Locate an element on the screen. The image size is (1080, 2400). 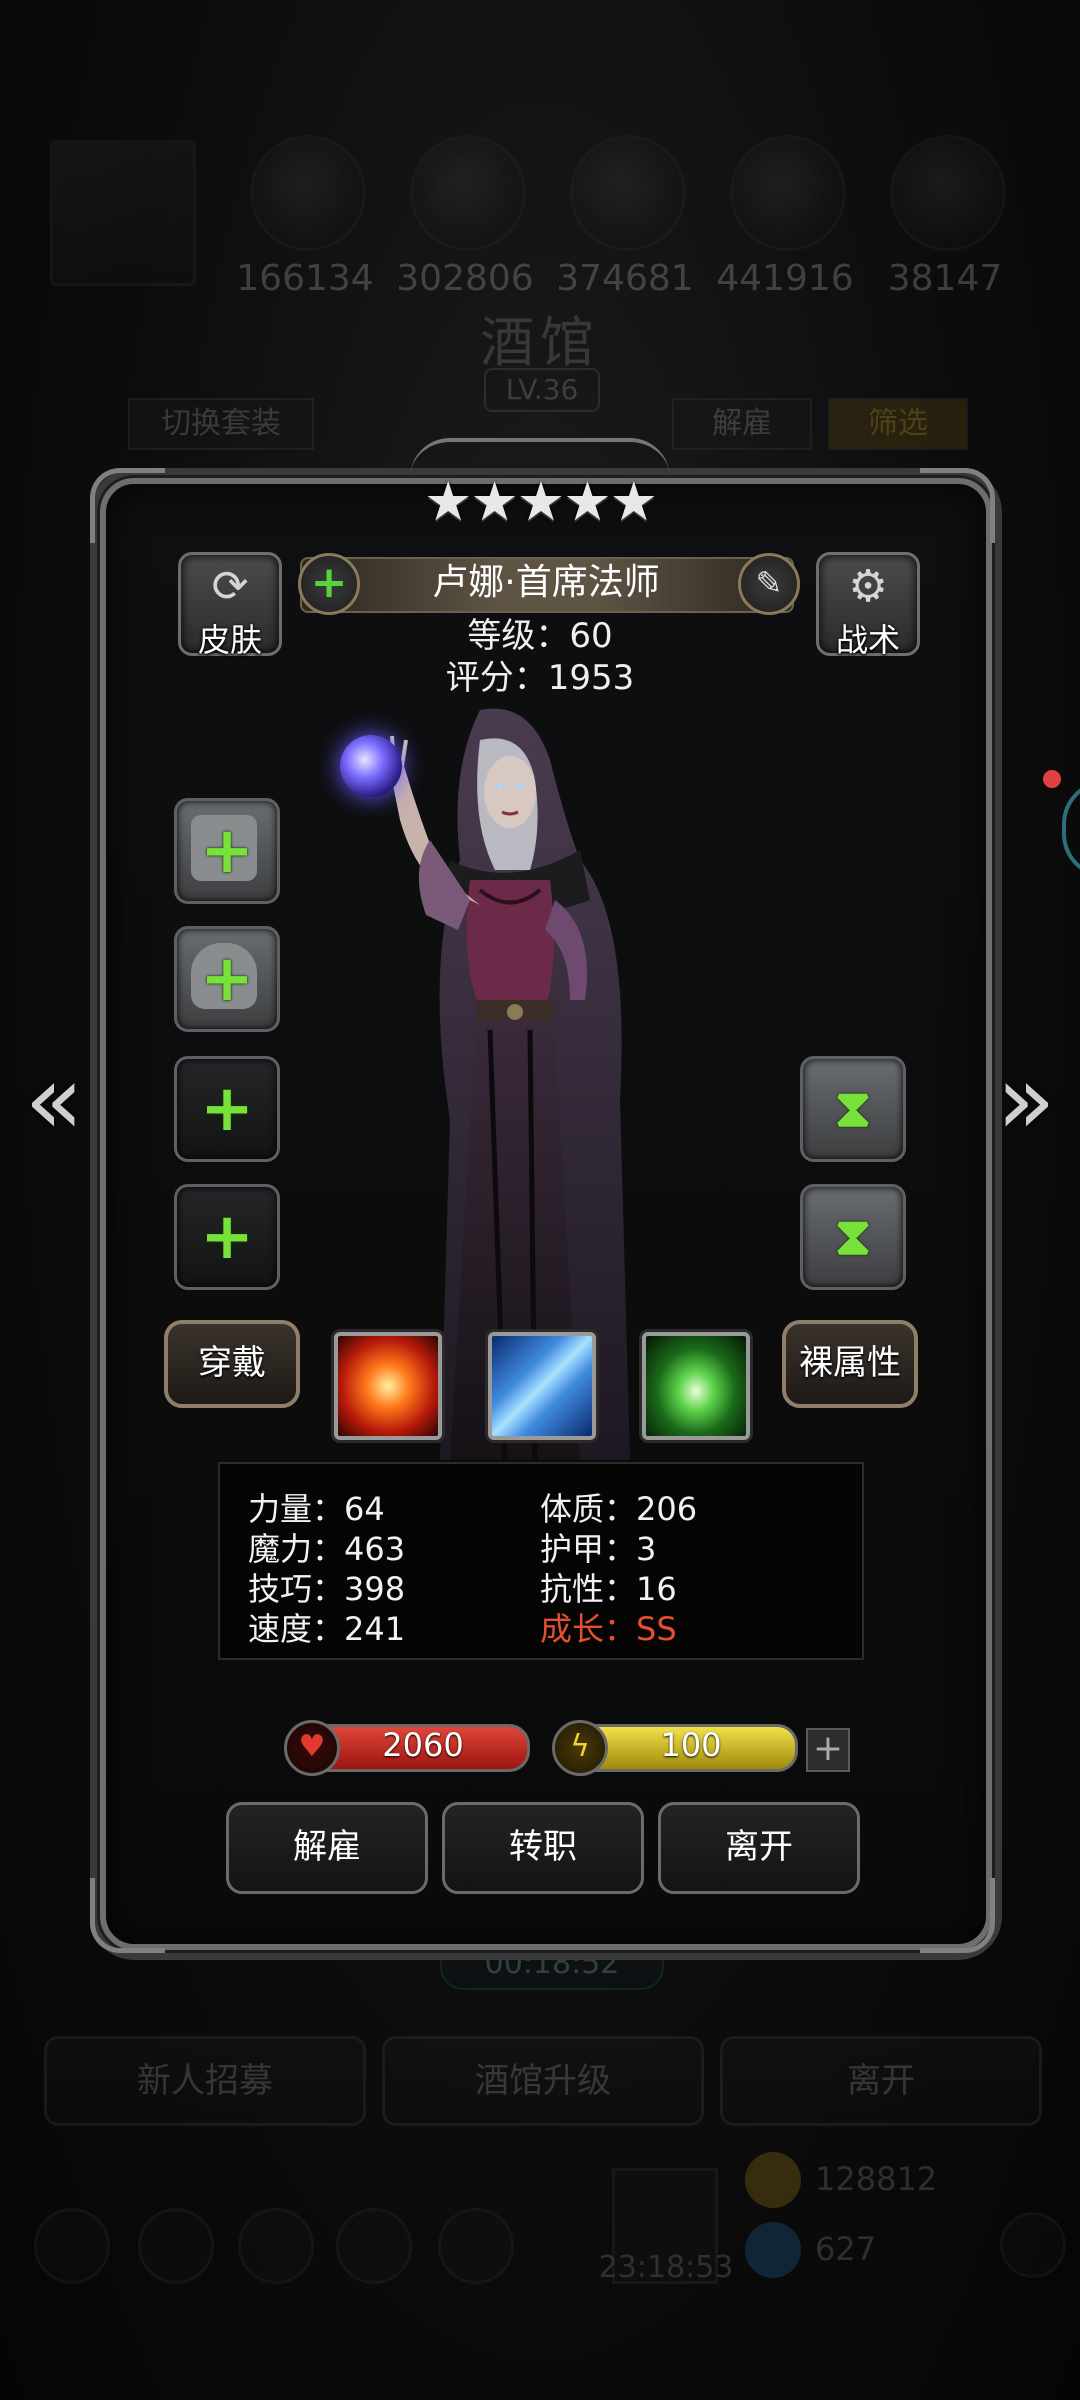
prev-hero-arrow-icon: « is located at coordinates (54, 1100).